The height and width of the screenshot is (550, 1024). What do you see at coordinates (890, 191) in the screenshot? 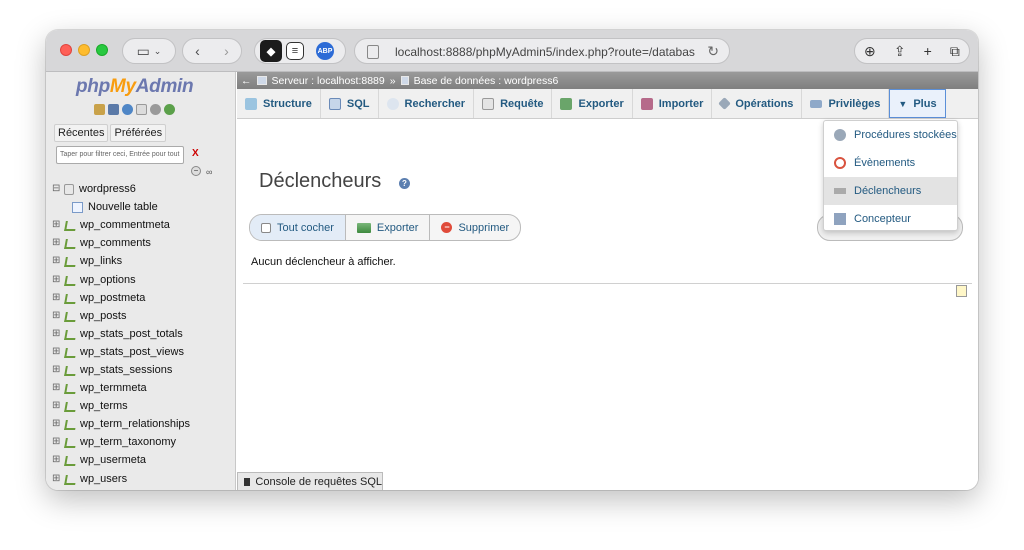
I see `menu-item-triggers: Déclencheurs` at bounding box center [890, 191].